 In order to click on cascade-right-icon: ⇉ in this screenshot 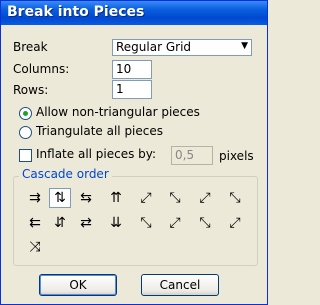, I will do `click(35, 198)`.